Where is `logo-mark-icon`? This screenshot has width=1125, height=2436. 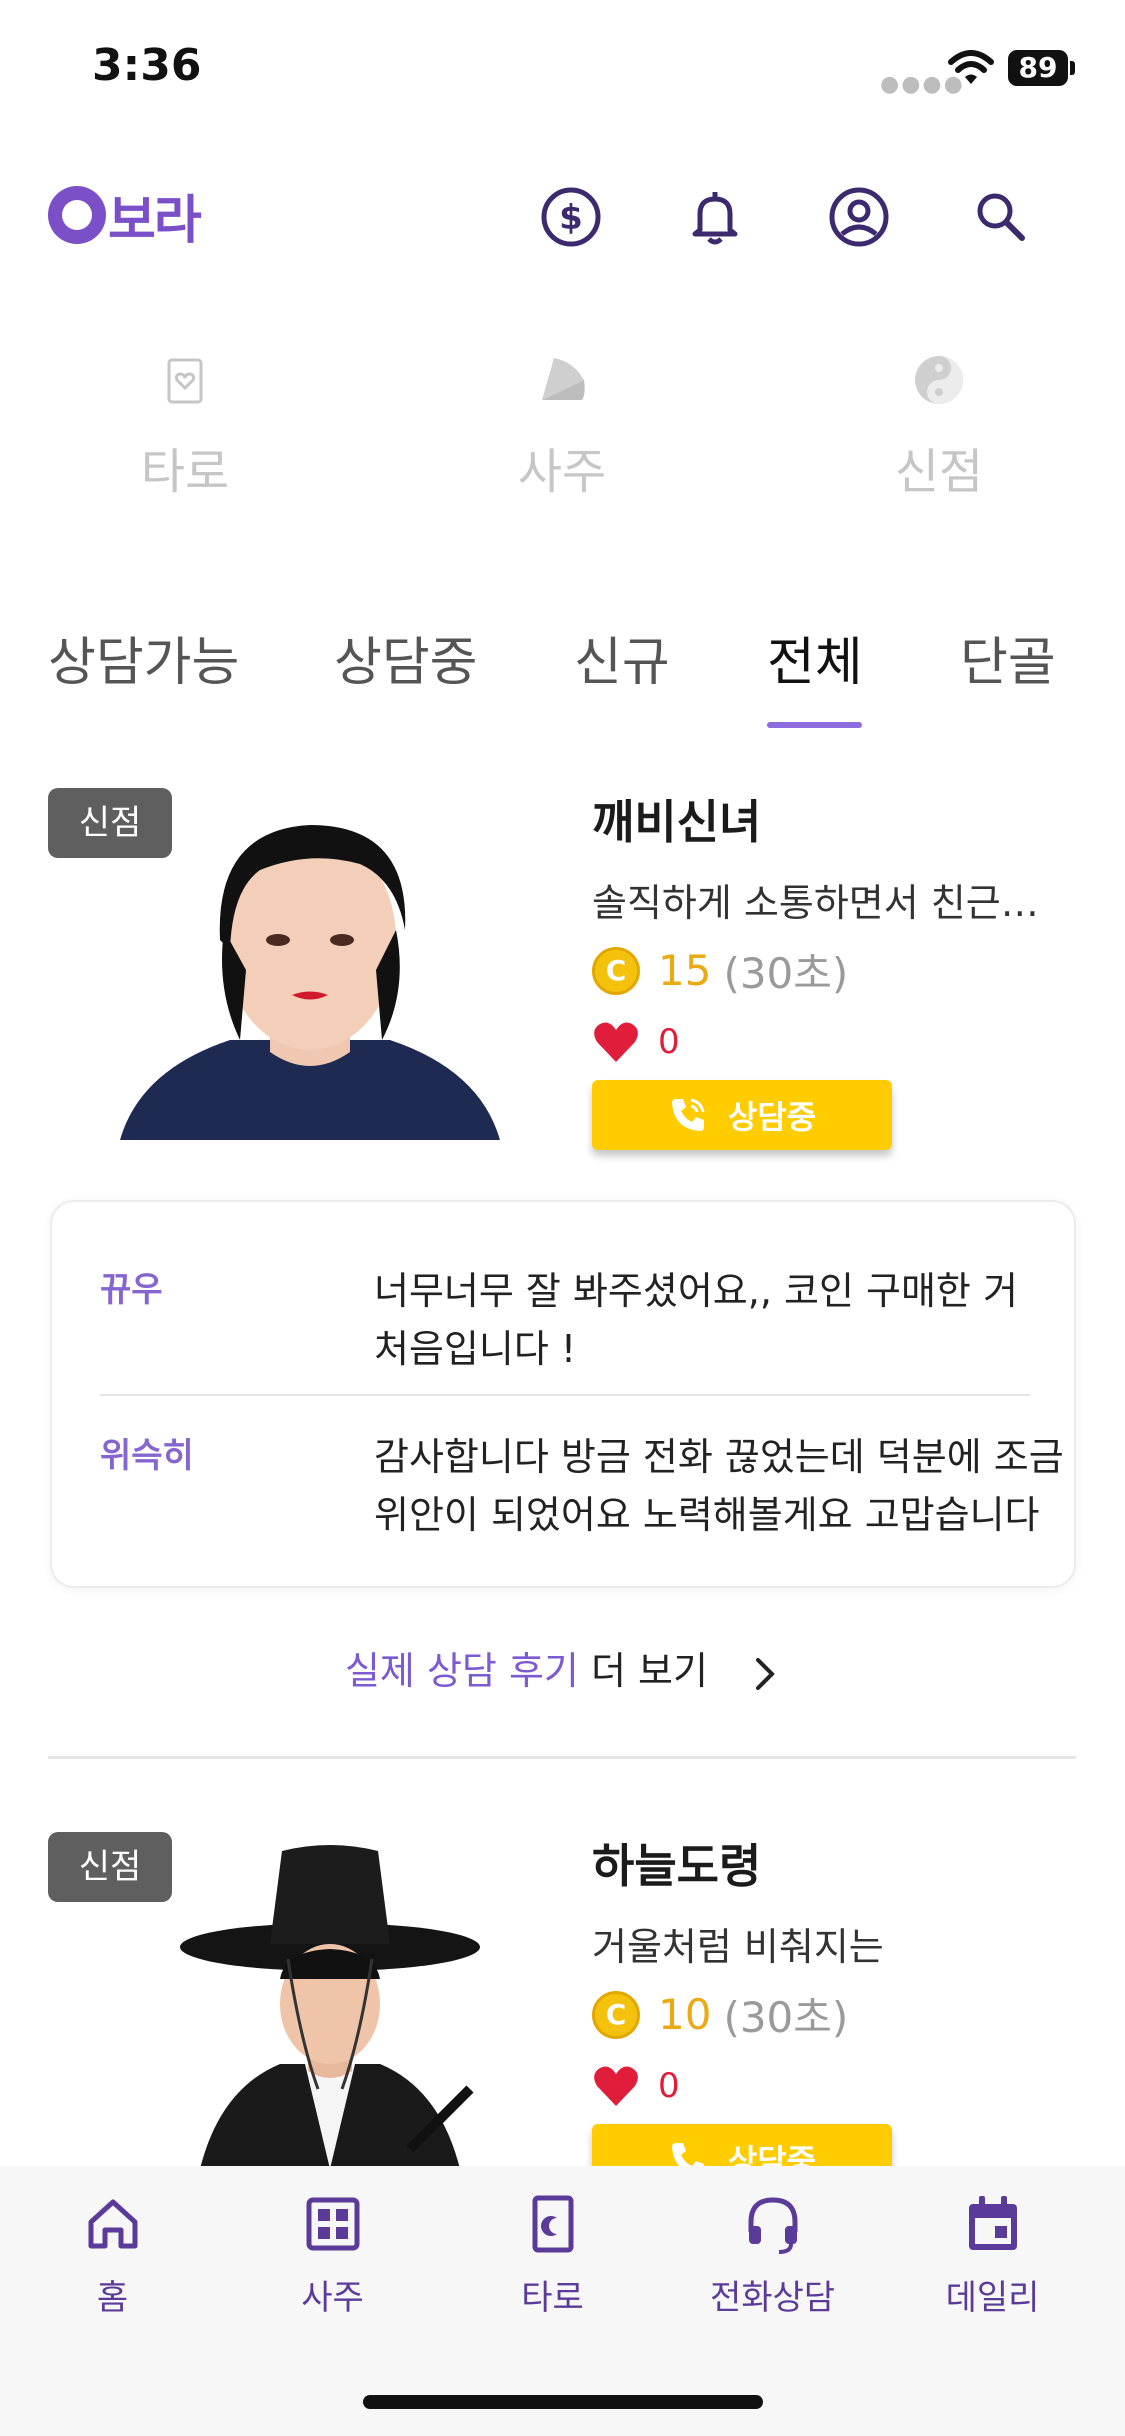
logo-mark-icon is located at coordinates (77, 215).